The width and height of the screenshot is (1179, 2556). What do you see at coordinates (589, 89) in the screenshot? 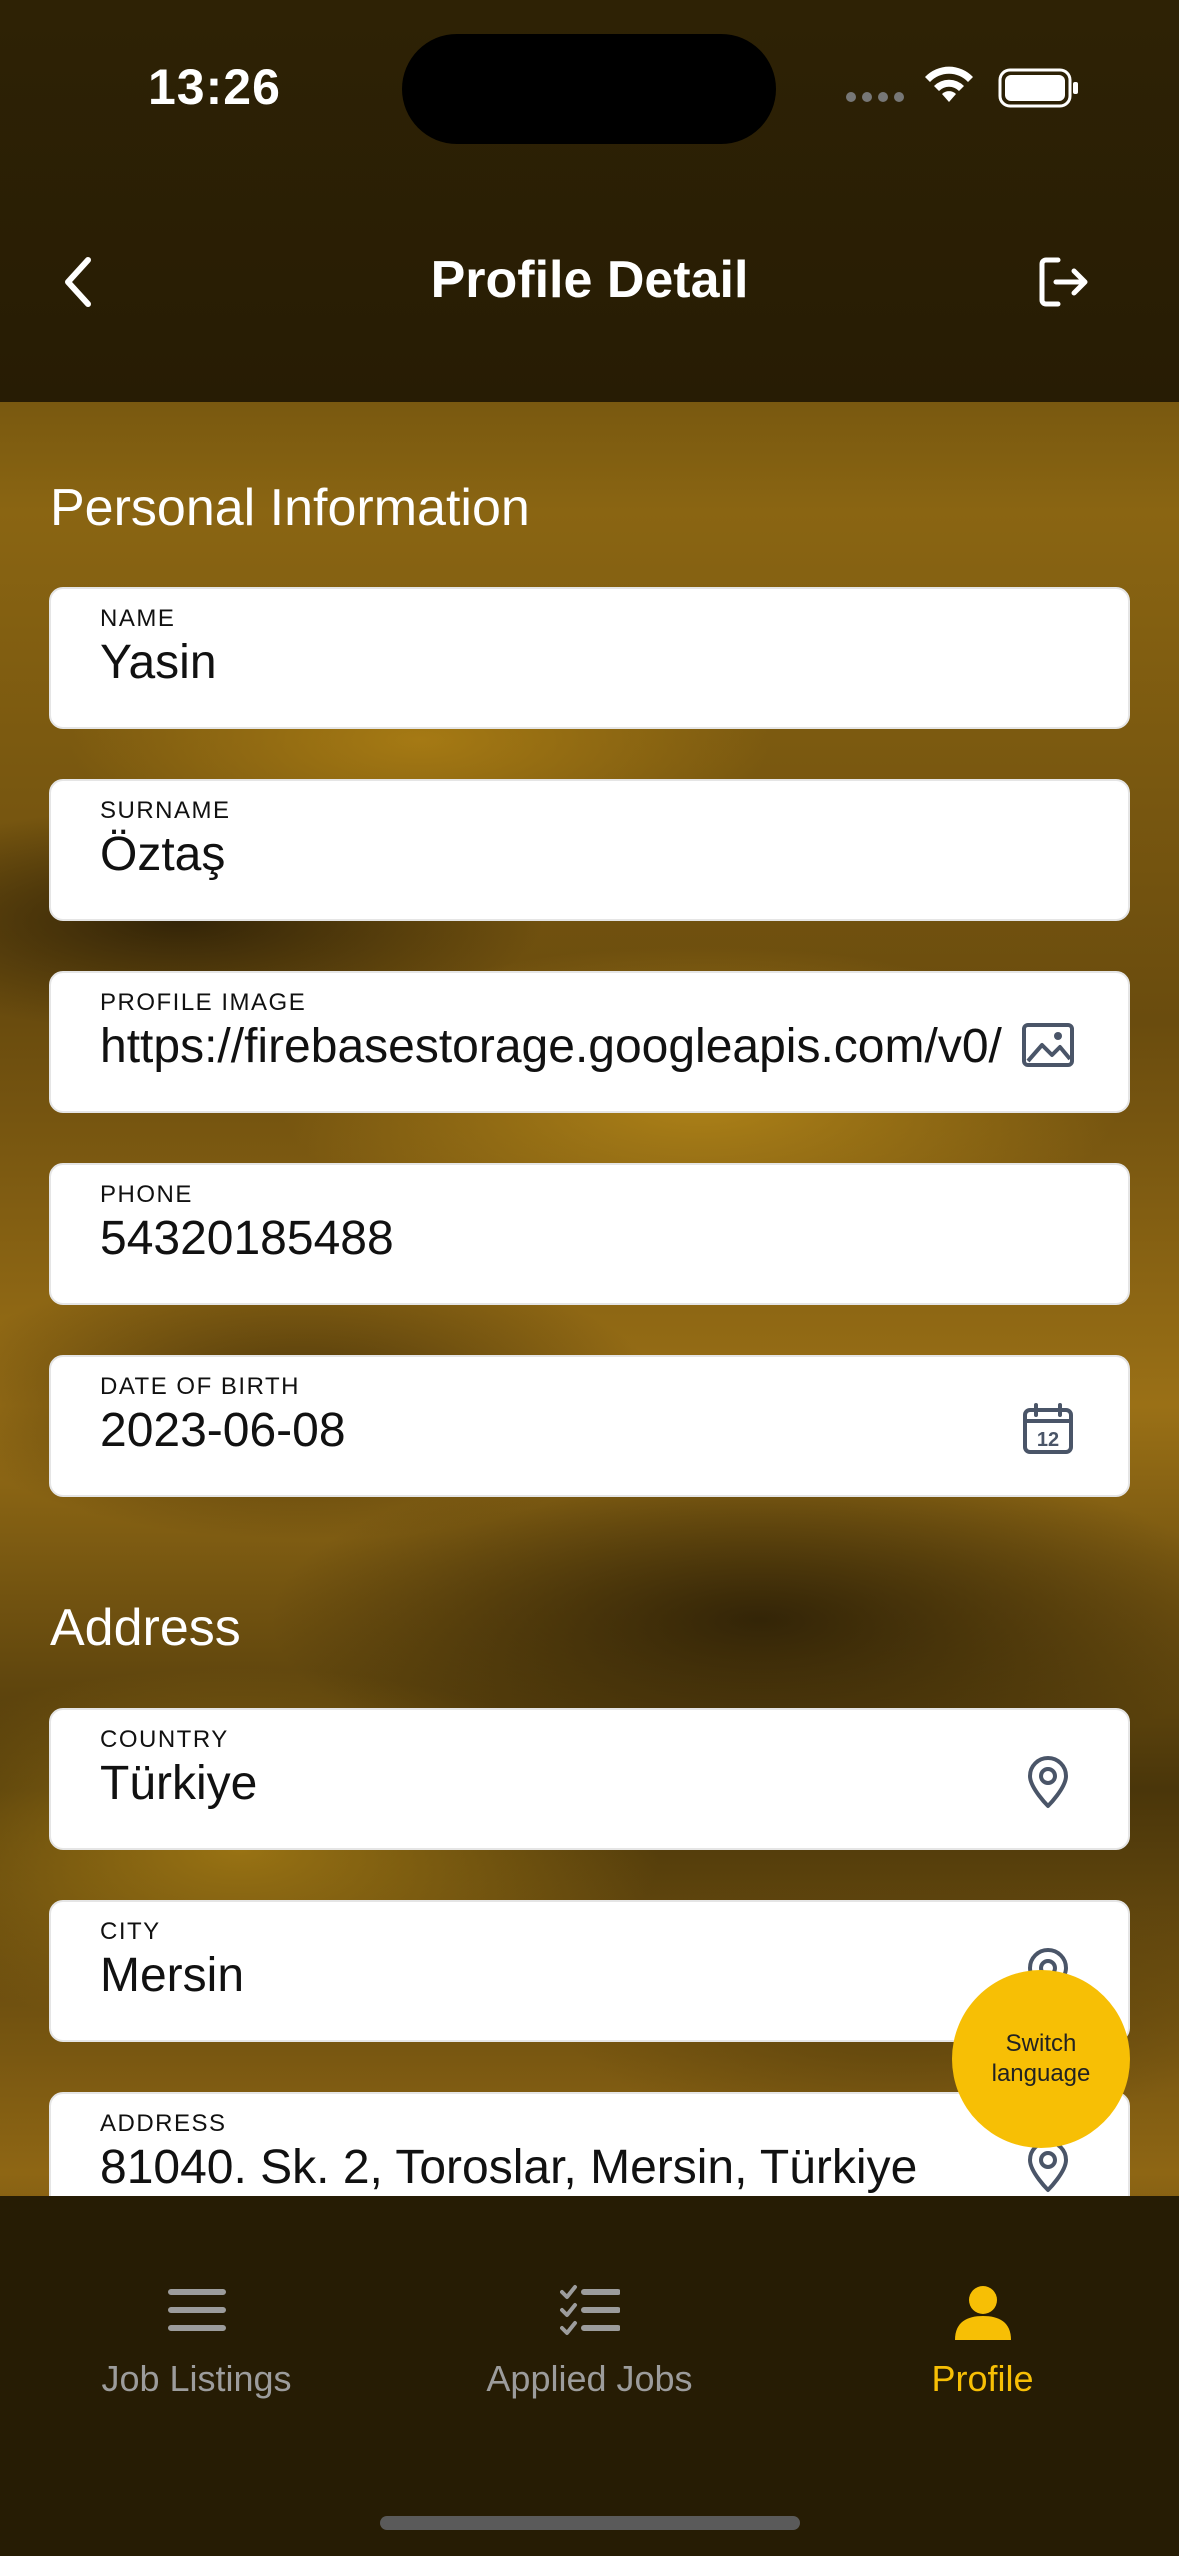
I see `dynamic-island` at bounding box center [589, 89].